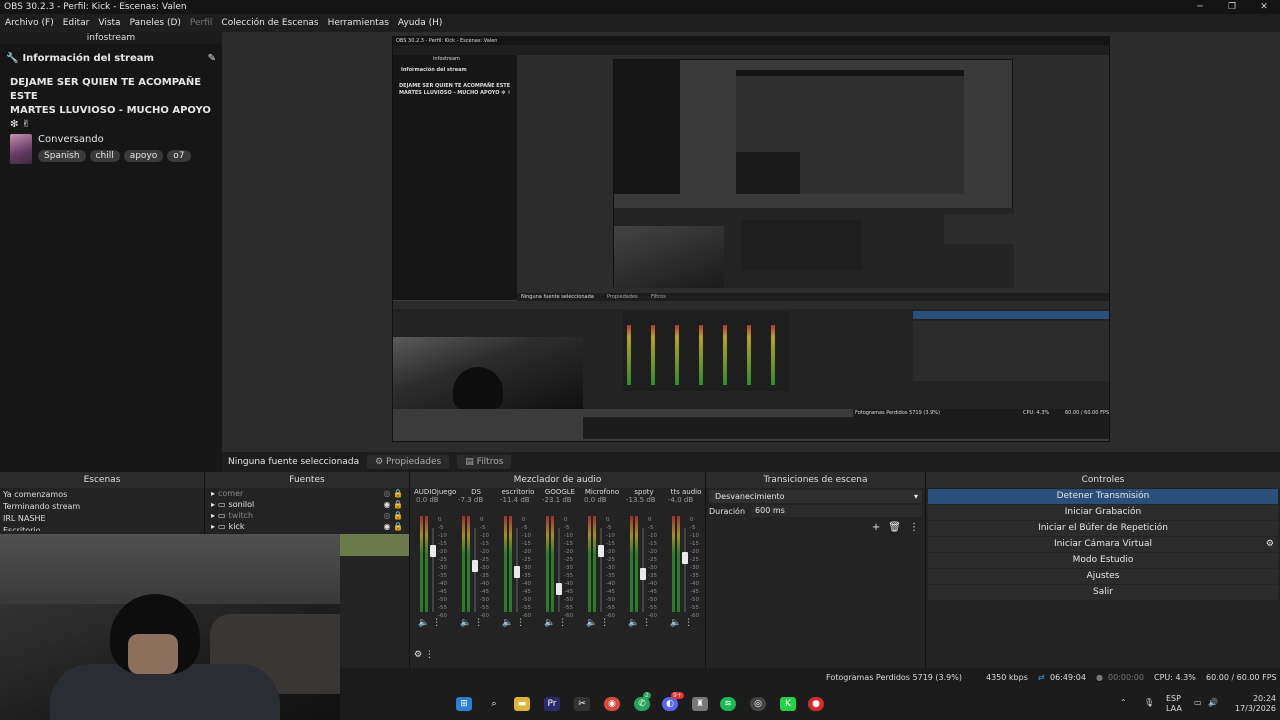 The height and width of the screenshot is (720, 1280). What do you see at coordinates (610, 552) in the screenshot?
I see `db-scale-tick: -20` at bounding box center [610, 552].